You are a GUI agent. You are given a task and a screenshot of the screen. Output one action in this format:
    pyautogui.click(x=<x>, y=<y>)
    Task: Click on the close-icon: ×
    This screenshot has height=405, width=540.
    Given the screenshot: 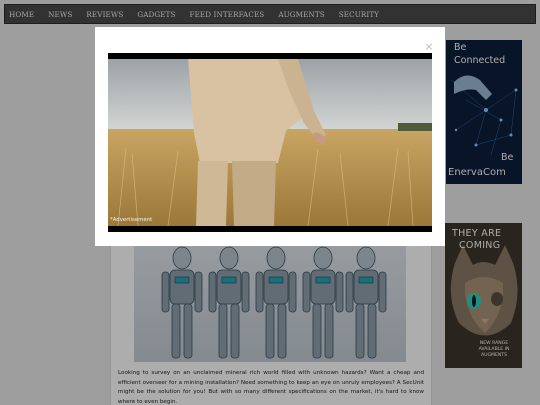 What is the action you would take?
    pyautogui.click(x=429, y=47)
    